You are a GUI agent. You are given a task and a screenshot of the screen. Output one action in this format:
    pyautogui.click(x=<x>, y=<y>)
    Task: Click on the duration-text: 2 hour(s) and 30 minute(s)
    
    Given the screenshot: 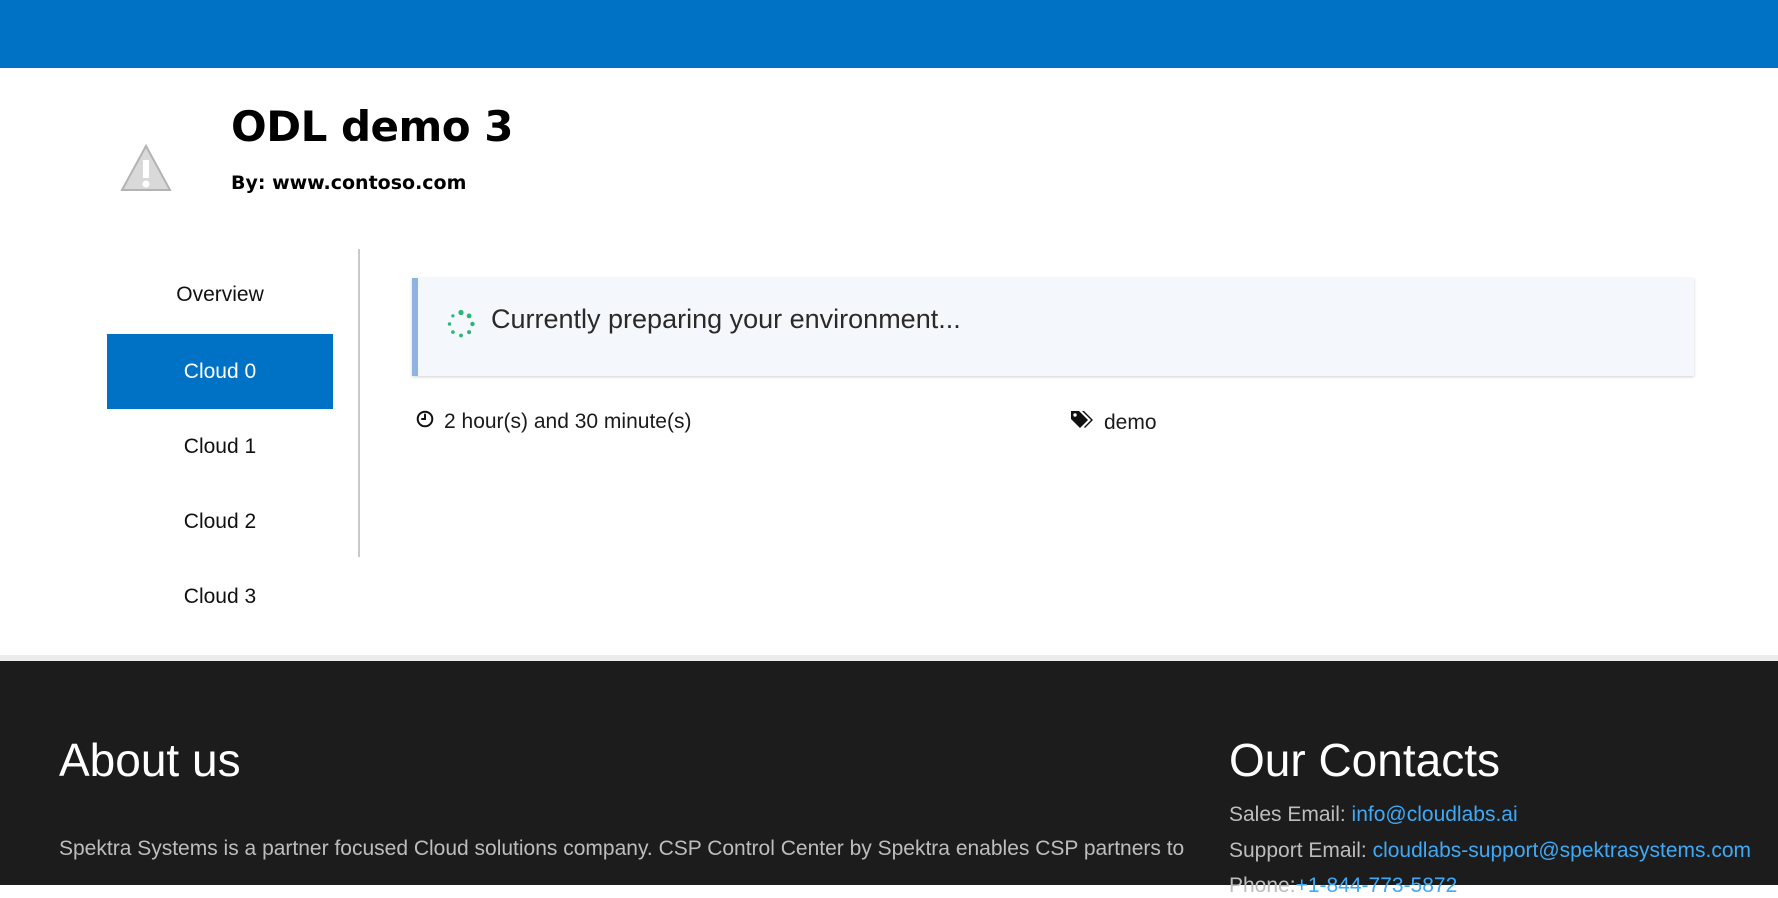 What is the action you would take?
    pyautogui.click(x=568, y=421)
    